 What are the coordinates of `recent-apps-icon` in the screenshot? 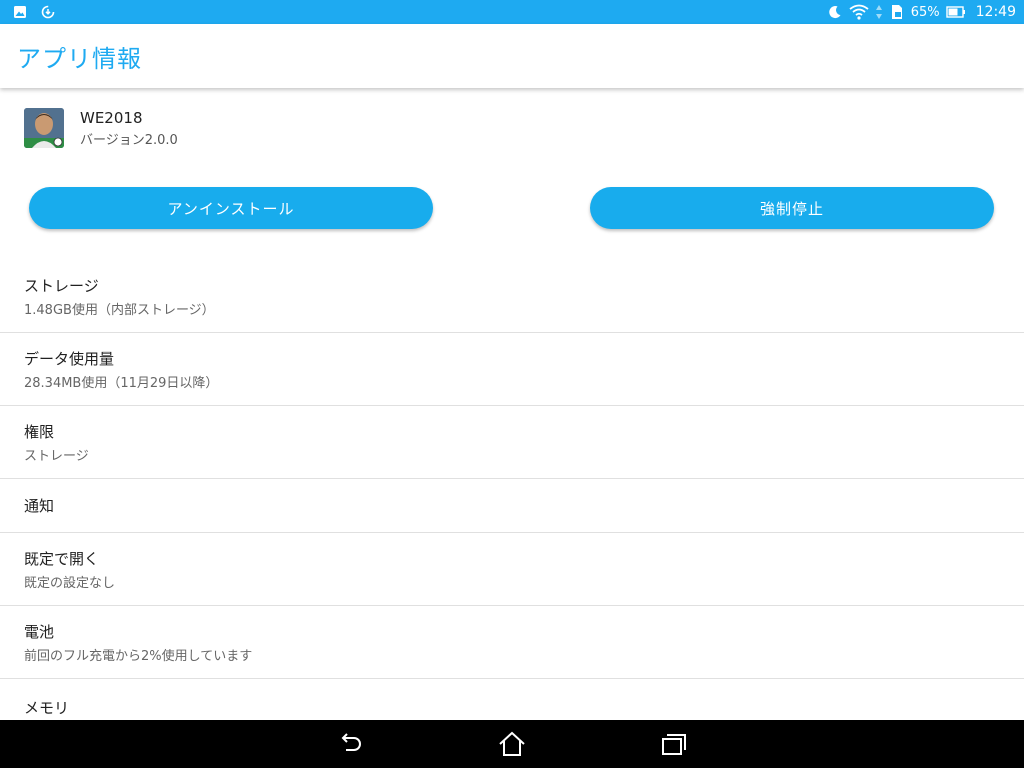 It's located at (674, 744).